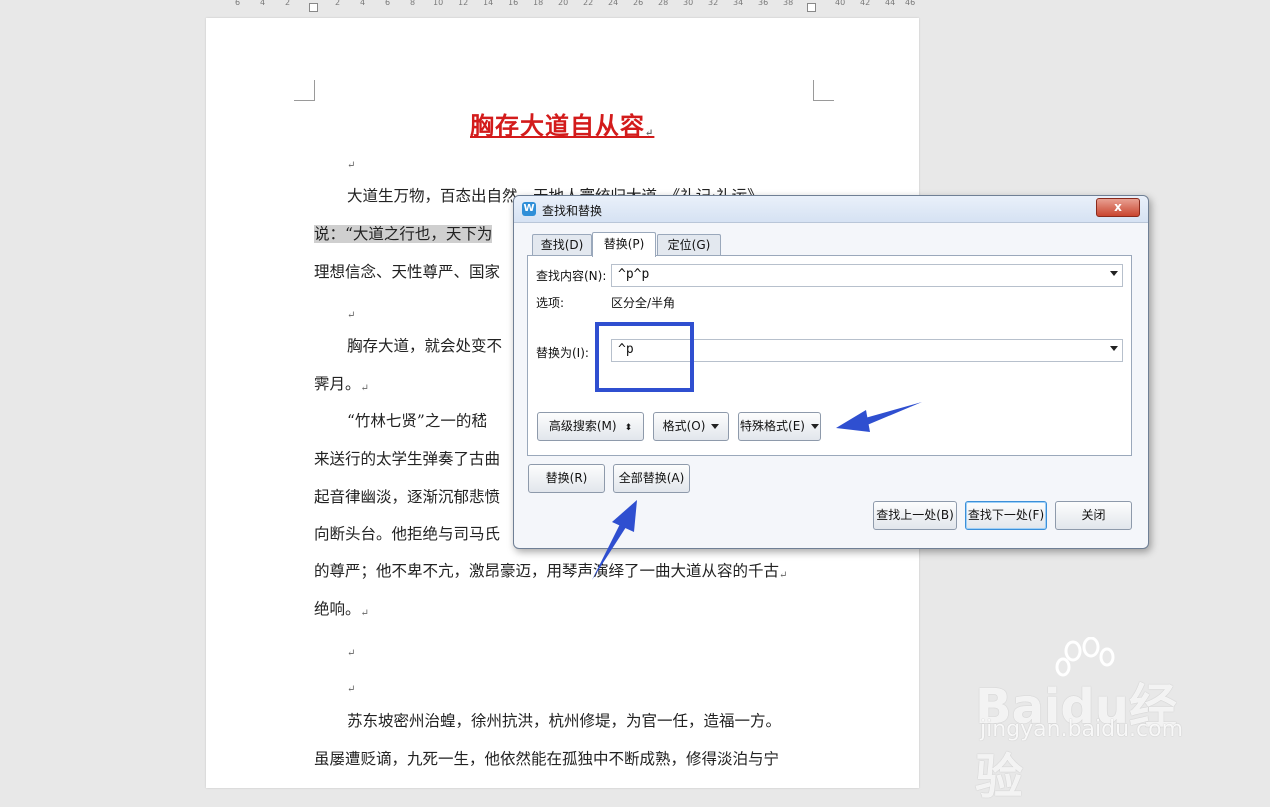 This screenshot has width=1270, height=807. I want to click on text-line: 的尊严；他不卑不亢，激昂豪迈，用琴声演绎了一曲大道从容的千古↵, so click(551, 571).